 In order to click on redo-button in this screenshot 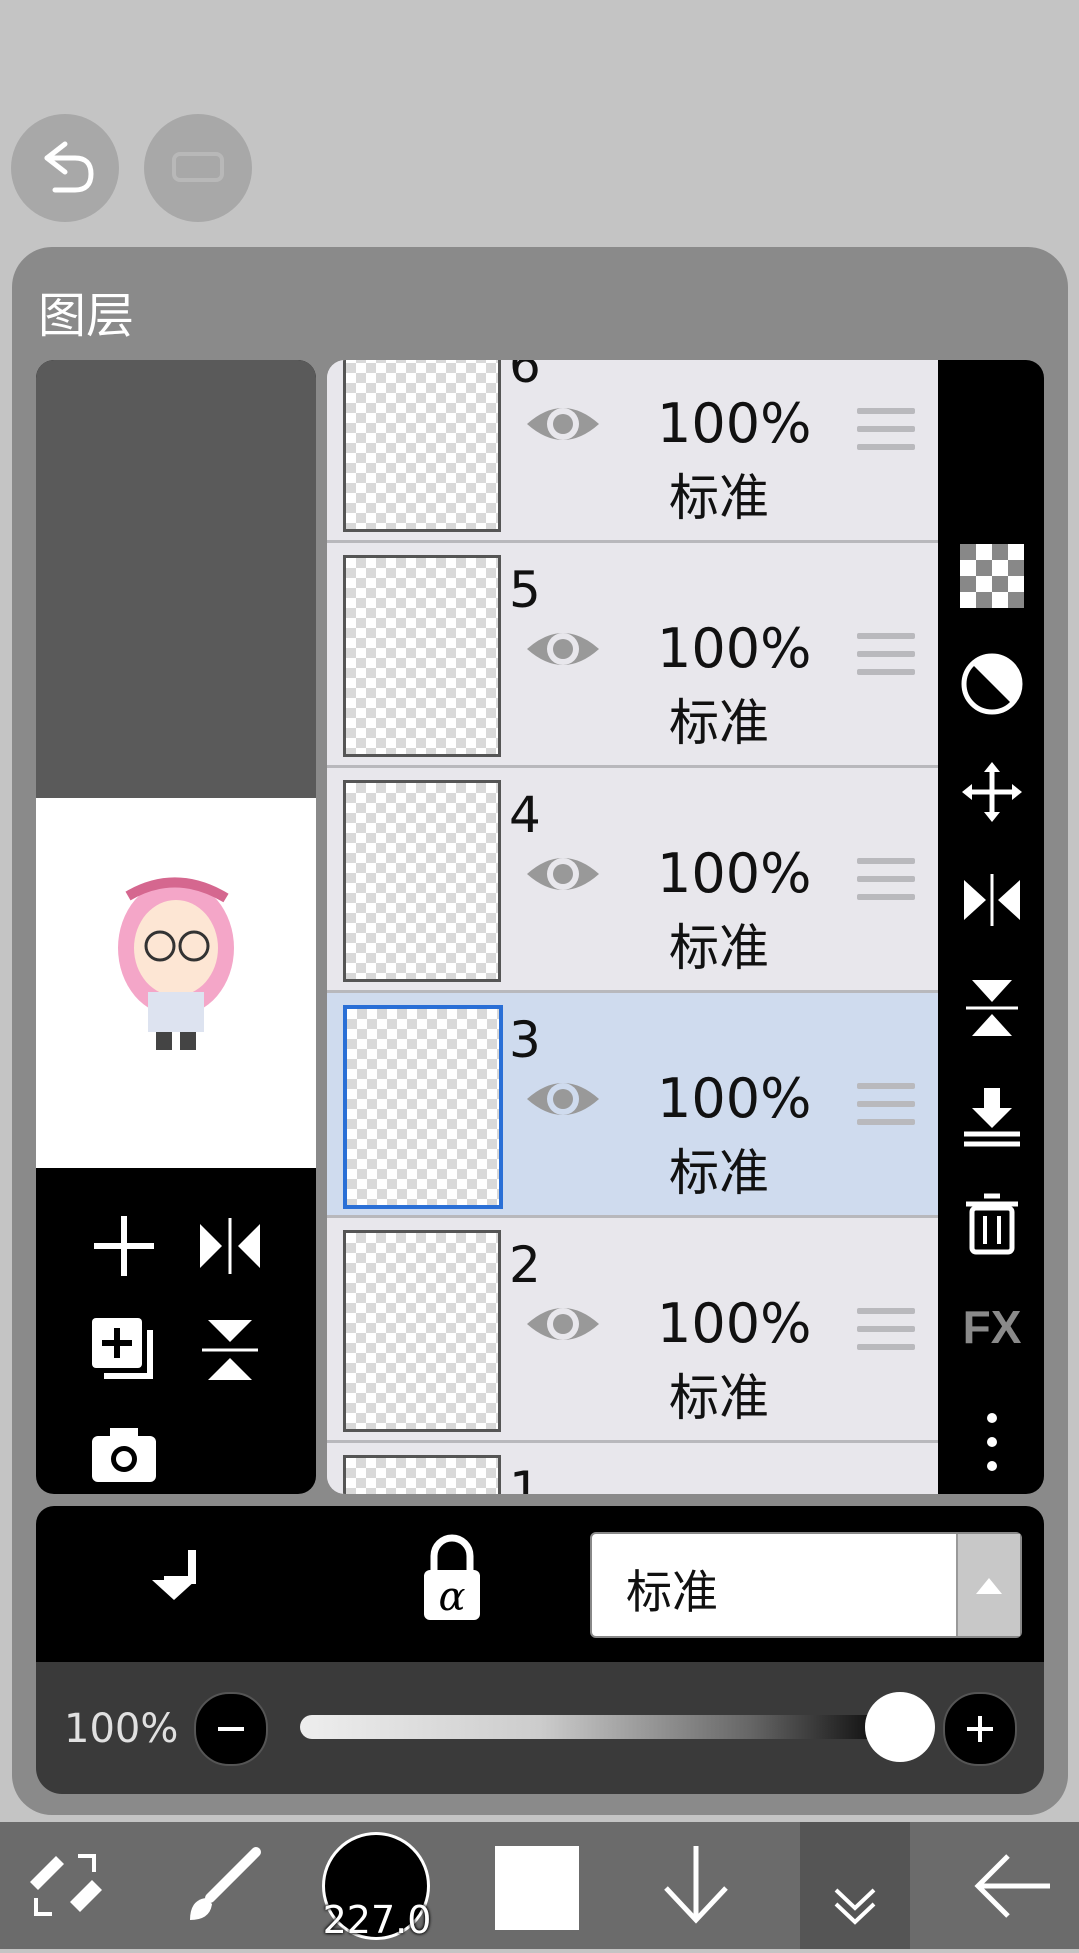, I will do `click(198, 168)`.